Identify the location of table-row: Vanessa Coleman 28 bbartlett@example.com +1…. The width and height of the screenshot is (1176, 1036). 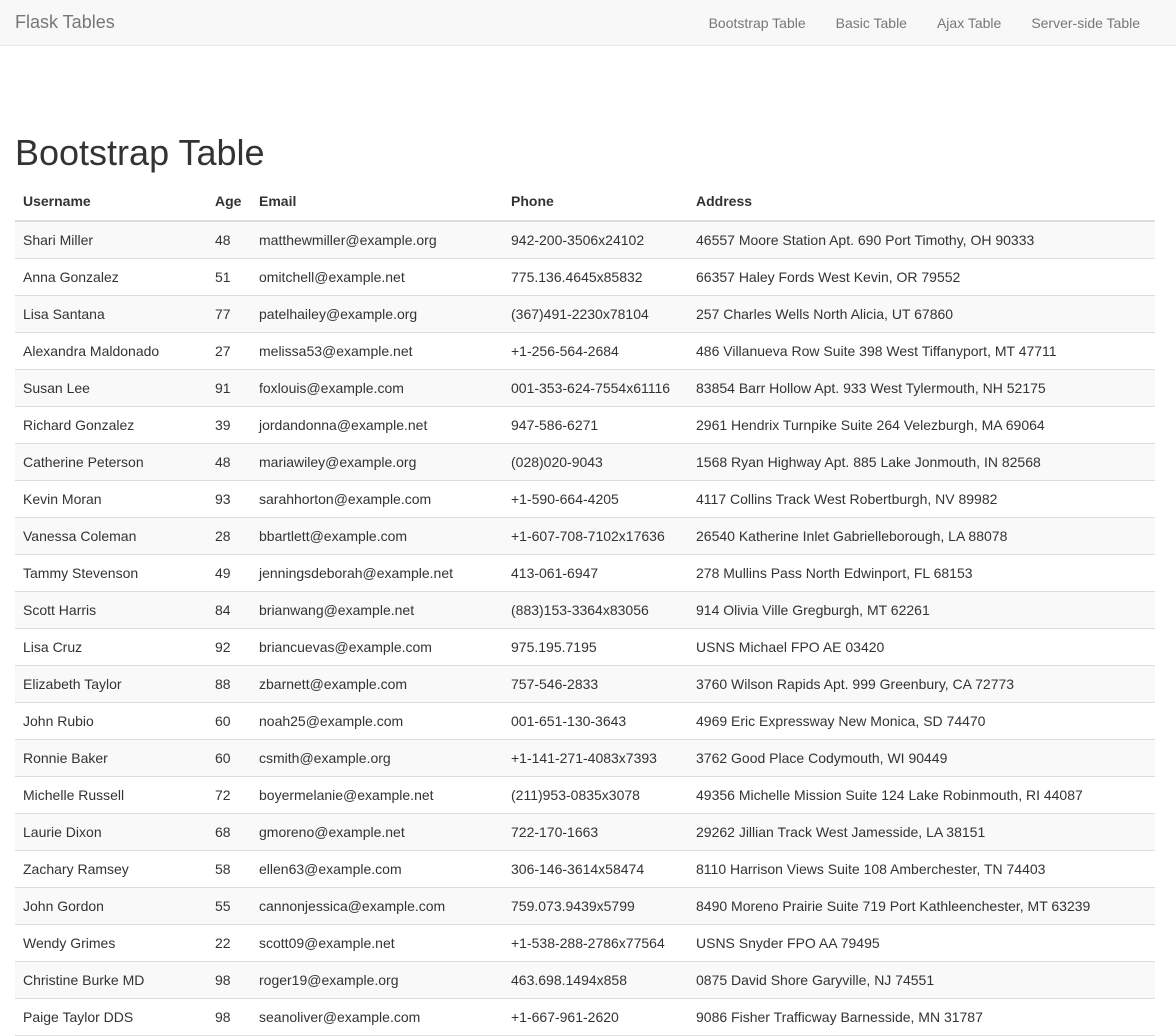
(585, 536).